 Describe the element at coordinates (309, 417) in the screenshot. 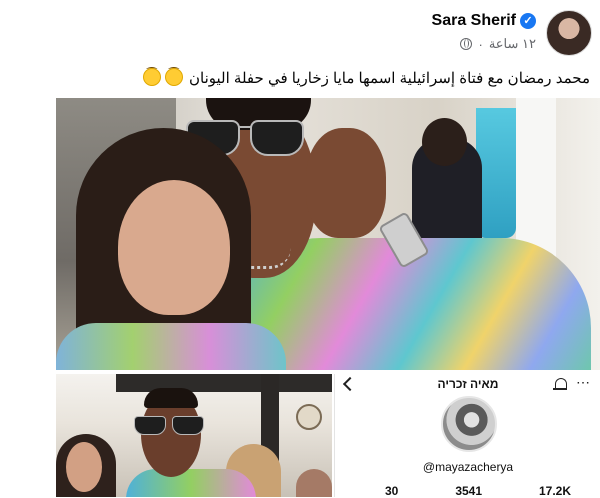

I see `lamp-icon` at that location.